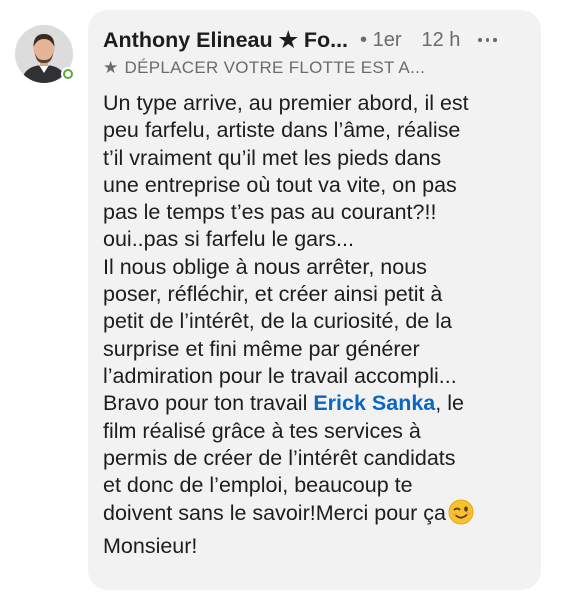  I want to click on connection-degree: • 1er, so click(381, 39).